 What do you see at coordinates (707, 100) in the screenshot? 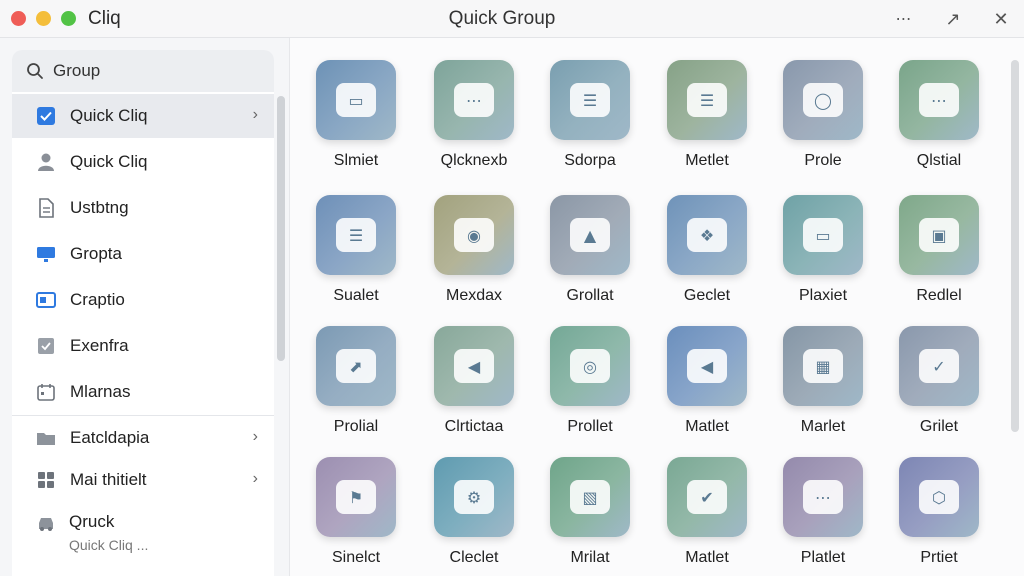
I see `list-chat-icon: ☰` at bounding box center [707, 100].